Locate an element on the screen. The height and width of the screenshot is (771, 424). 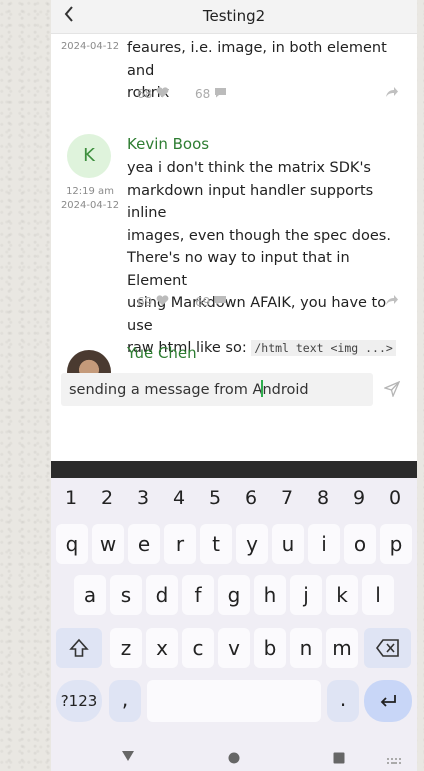
key-k: k is located at coordinates (342, 595).